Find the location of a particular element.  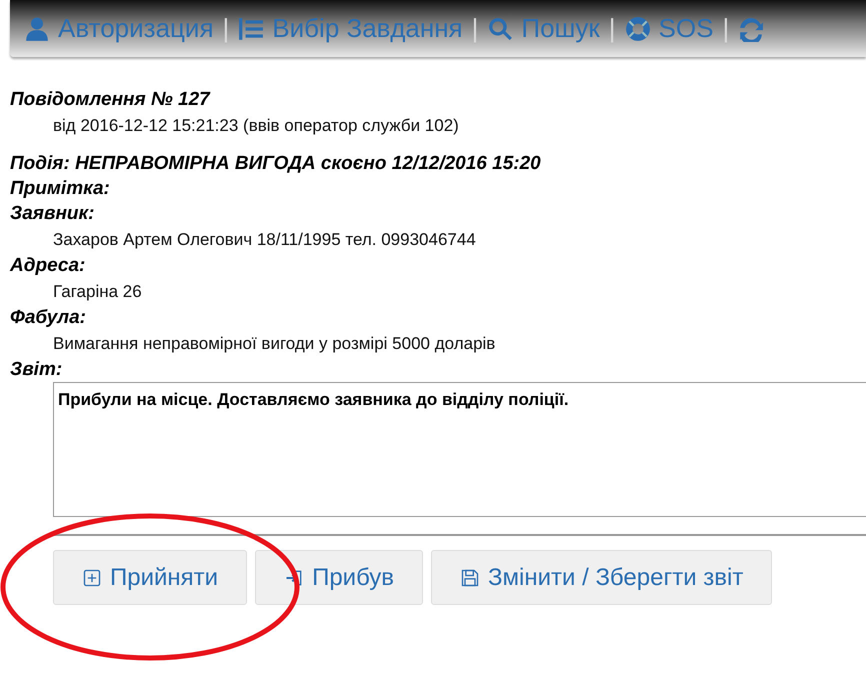

sign-in-icon is located at coordinates (294, 578).